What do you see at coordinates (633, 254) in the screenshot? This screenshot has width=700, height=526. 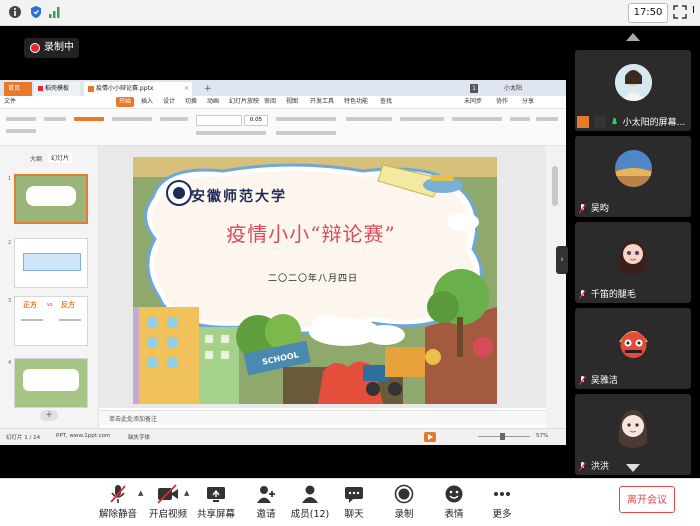 I see `avatar` at bounding box center [633, 254].